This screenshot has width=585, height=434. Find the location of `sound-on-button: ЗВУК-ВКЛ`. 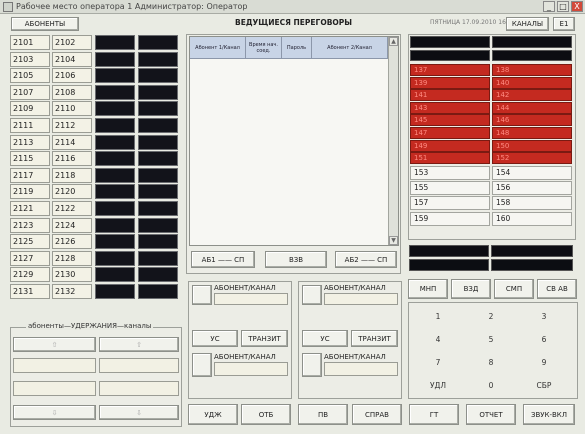

sound-on-button: ЗВУК-ВКЛ is located at coordinates (549, 414).